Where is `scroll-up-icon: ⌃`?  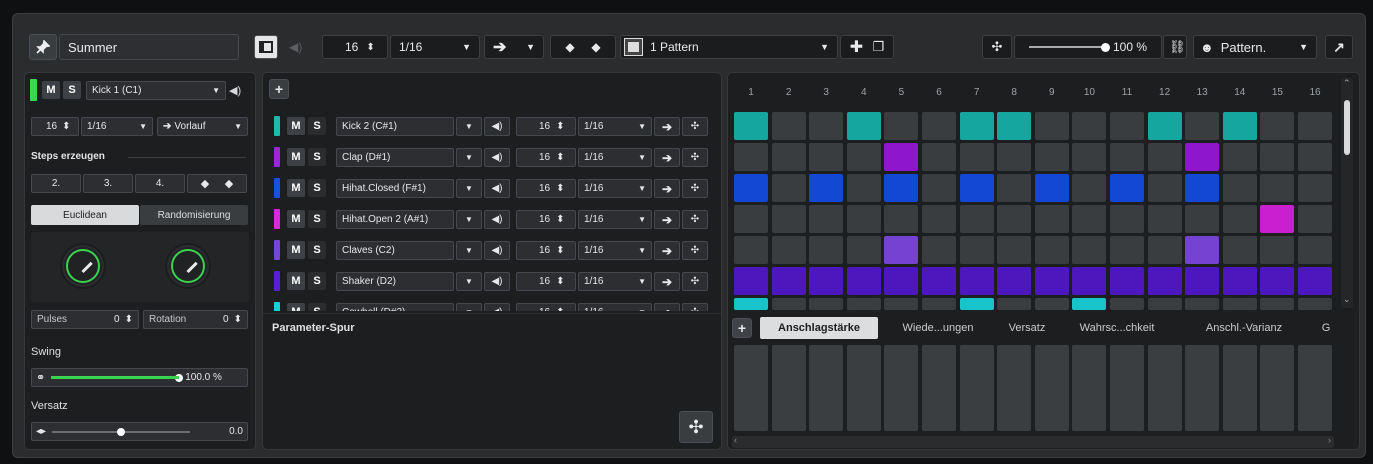 scroll-up-icon: ⌃ is located at coordinates (1347, 83).